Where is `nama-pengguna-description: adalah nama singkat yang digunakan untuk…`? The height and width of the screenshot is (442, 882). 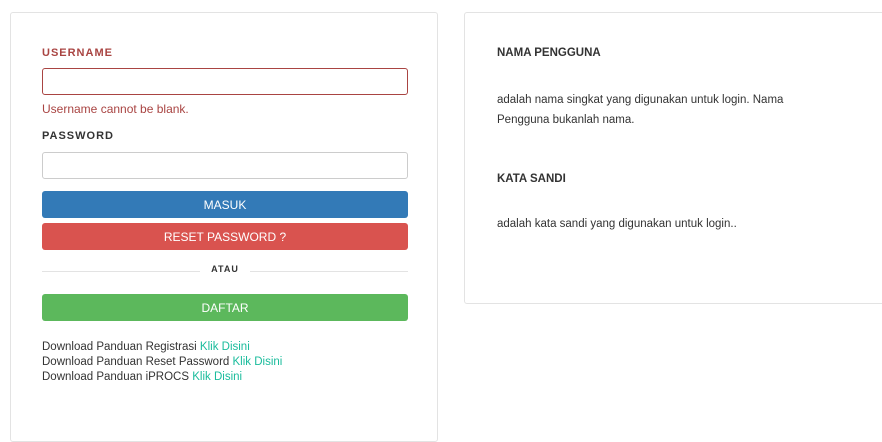
nama-pengguna-description: adalah nama singkat yang digunakan untuk… is located at coordinates (640, 110).